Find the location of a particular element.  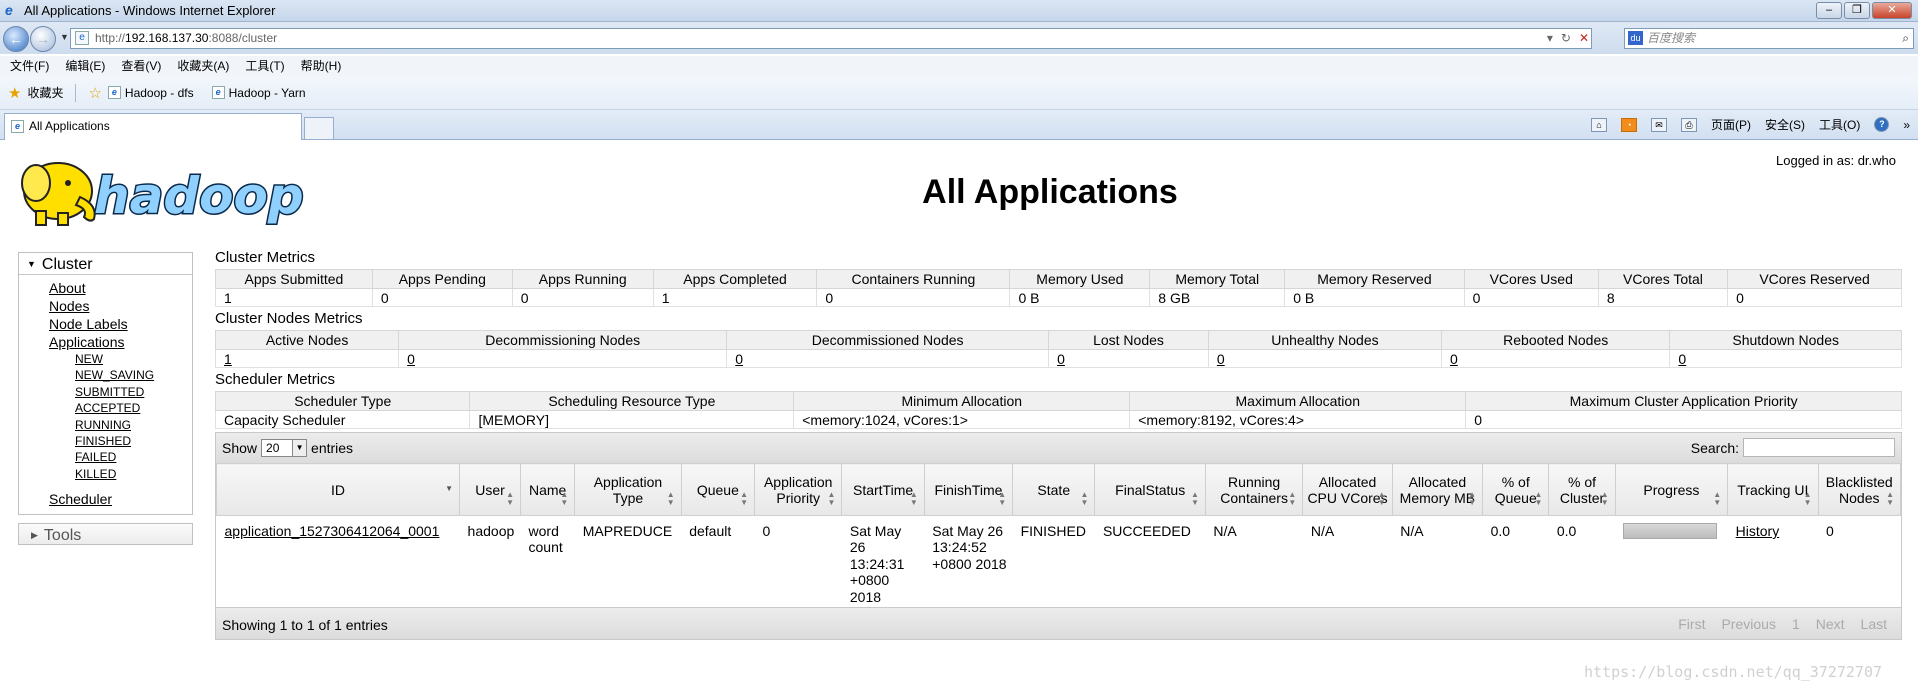

pager-page-1-button: 1 is located at coordinates (1796, 624).